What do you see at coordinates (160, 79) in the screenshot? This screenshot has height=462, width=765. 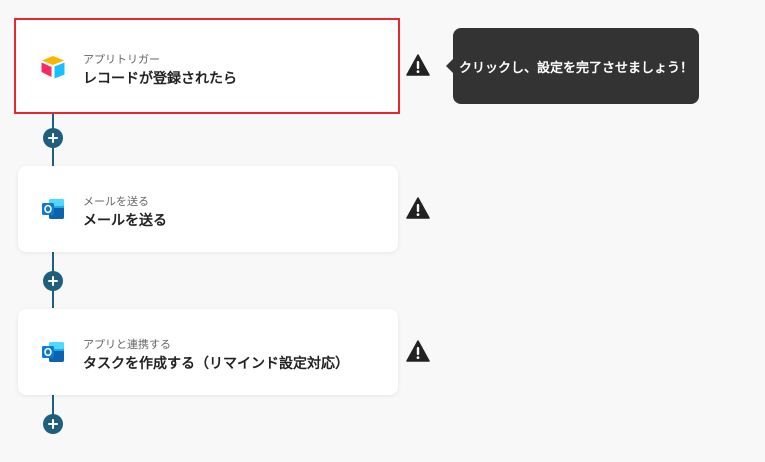 I see `step-title: レコードが登録されたら` at bounding box center [160, 79].